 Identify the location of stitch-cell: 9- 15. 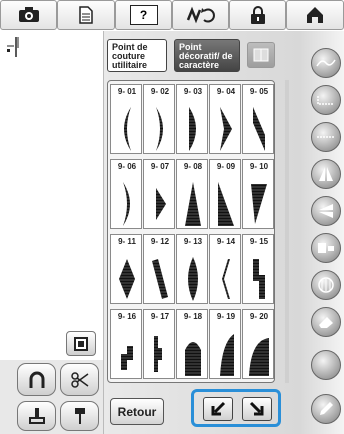
(258, 269).